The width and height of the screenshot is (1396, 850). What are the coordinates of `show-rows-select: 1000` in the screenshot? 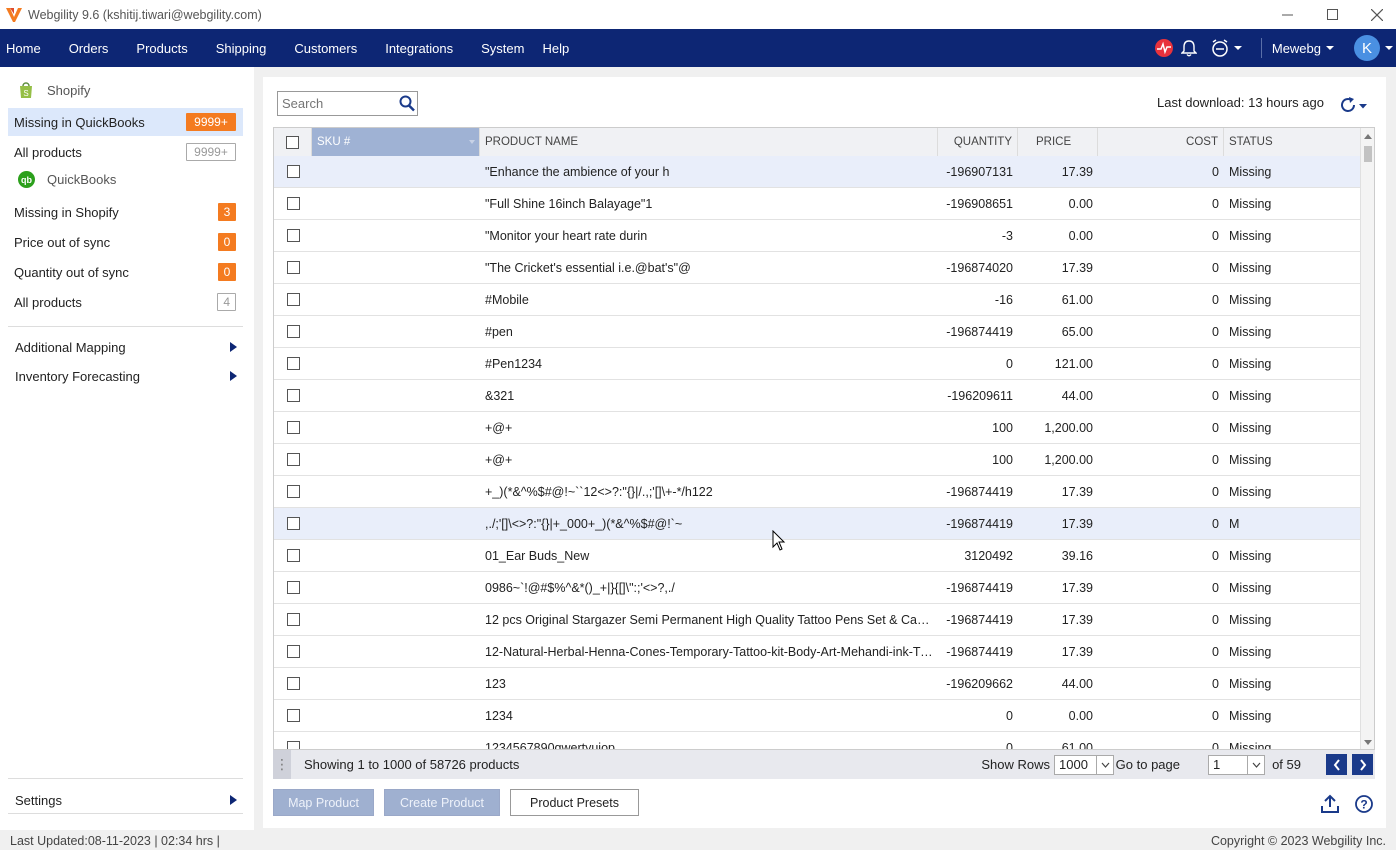 It's located at (1084, 764).